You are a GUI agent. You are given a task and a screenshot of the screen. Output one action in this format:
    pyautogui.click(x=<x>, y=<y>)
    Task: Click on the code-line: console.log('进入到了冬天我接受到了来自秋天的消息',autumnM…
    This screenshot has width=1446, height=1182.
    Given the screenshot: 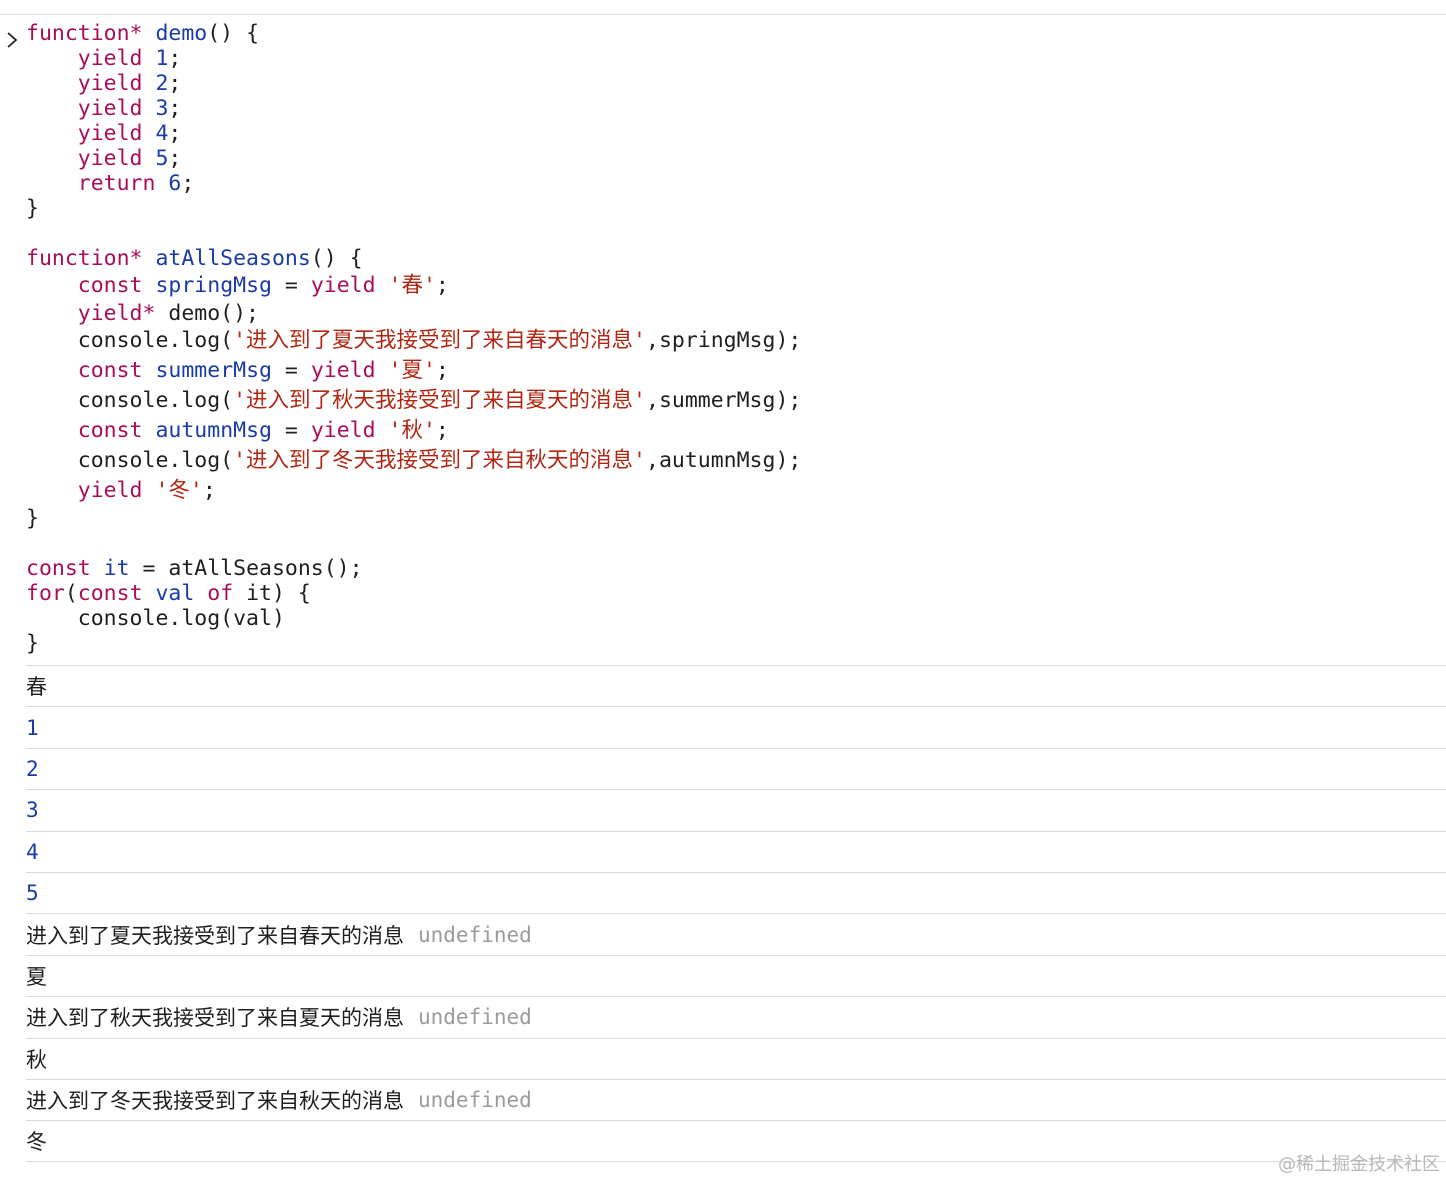 What is the action you would take?
    pyautogui.click(x=726, y=461)
    